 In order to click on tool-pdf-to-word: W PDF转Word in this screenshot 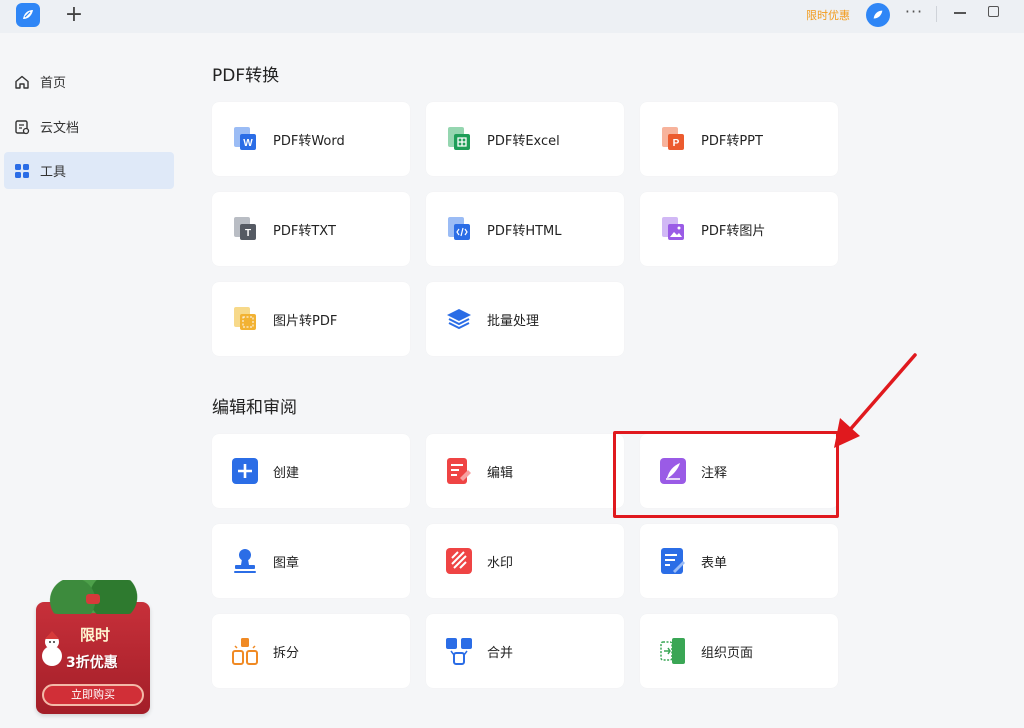, I will do `click(311, 139)`.